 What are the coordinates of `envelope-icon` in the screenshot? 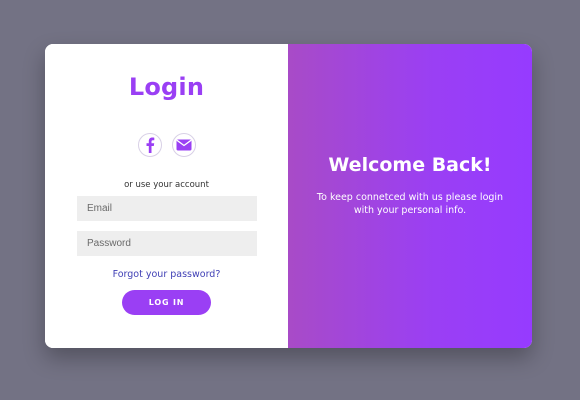 It's located at (183, 145).